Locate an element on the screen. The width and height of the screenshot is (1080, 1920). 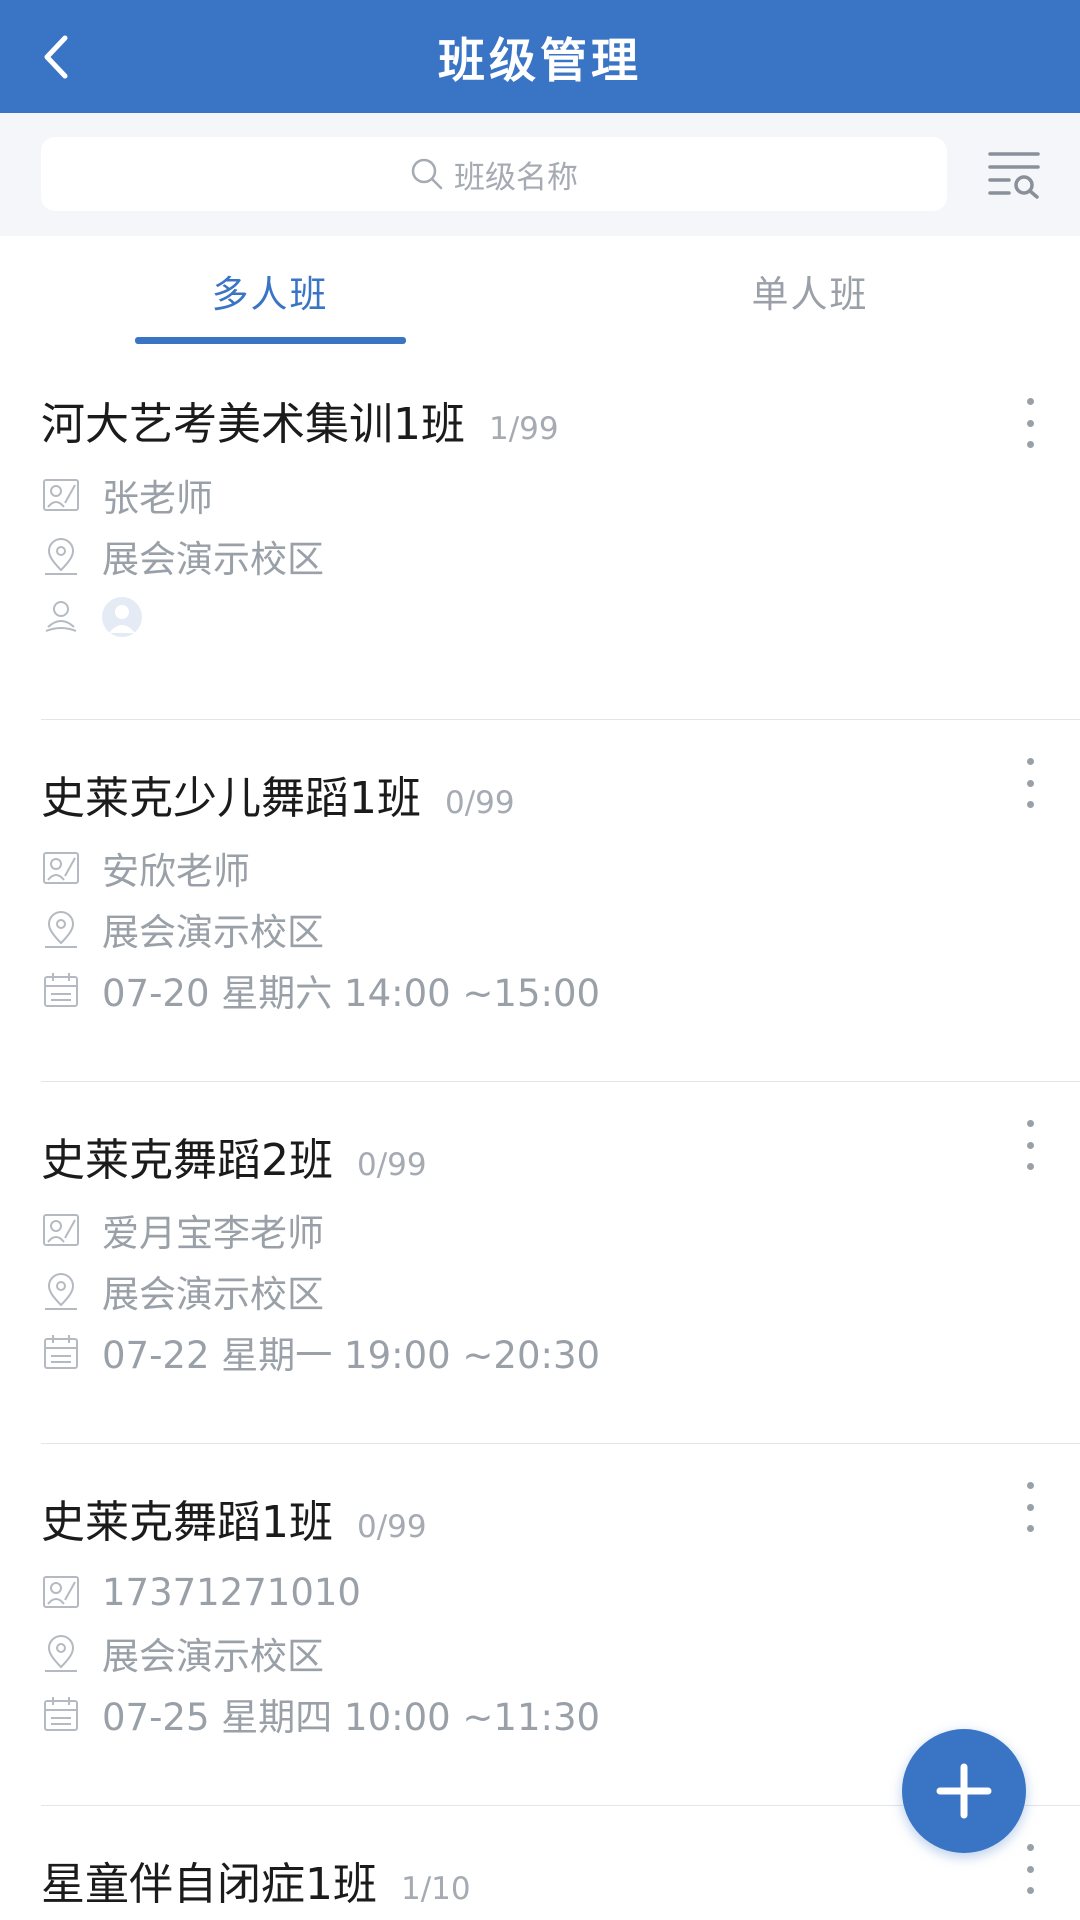
app-header: 班级管理 is located at coordinates (540, 56).